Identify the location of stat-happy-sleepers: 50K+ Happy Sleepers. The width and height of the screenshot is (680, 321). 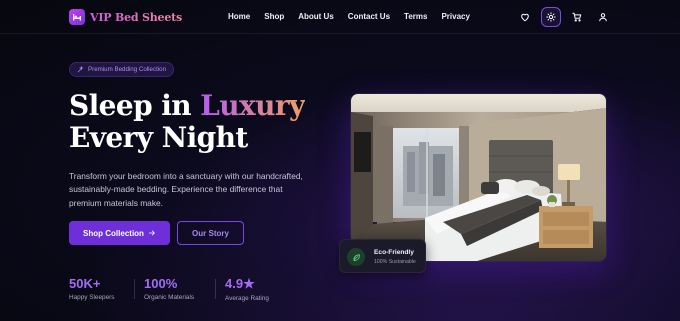
(91, 288).